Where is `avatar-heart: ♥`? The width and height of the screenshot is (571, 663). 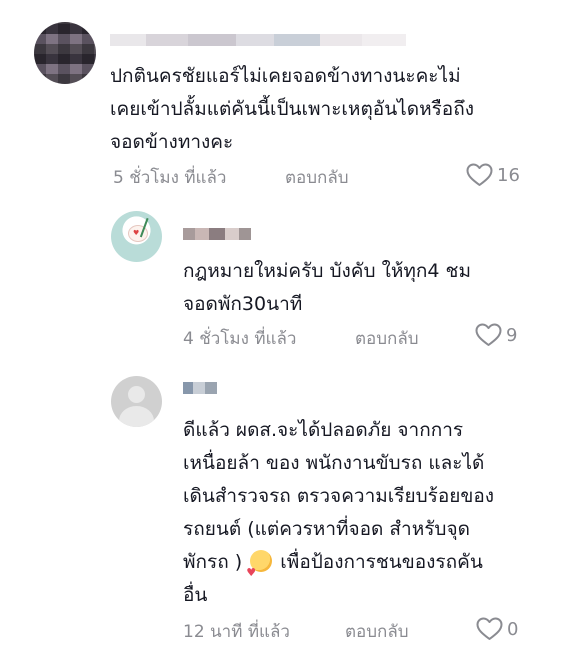 avatar-heart: ♥ is located at coordinates (136, 233).